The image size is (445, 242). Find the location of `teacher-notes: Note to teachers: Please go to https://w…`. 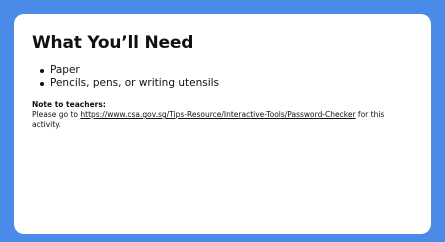

teacher-notes: Note to teachers: Please go to https://w… is located at coordinates (222, 115).